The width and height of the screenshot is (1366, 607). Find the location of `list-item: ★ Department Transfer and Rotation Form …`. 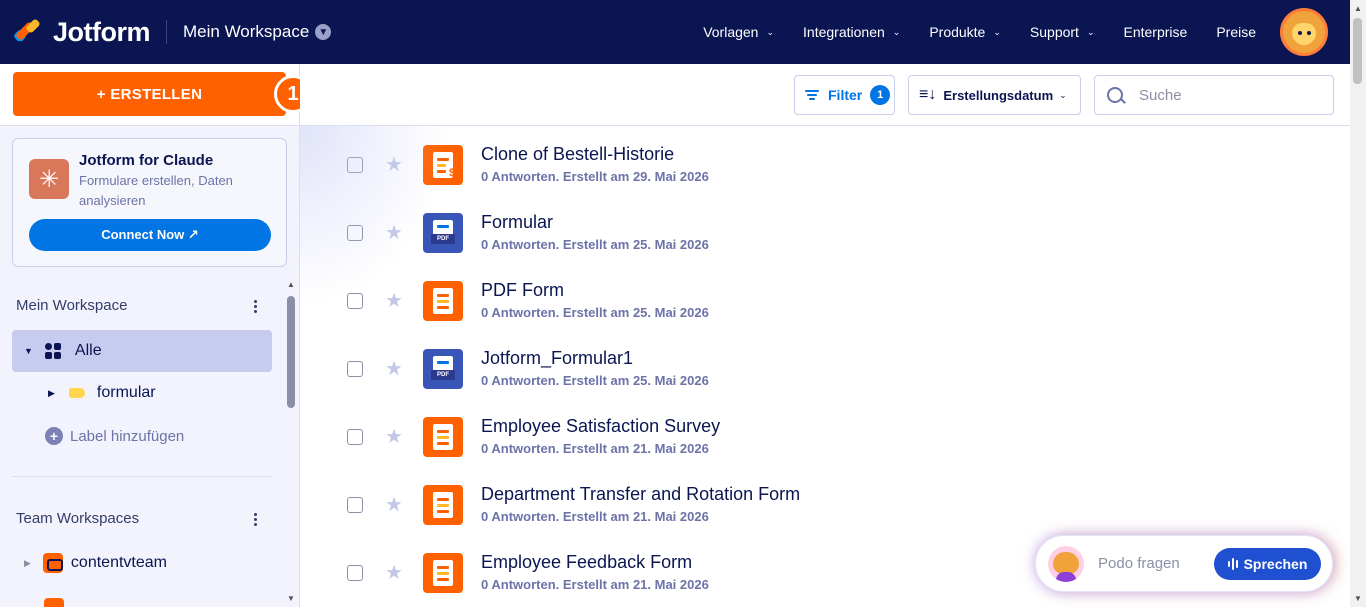

list-item: ★ Department Transfer and Rotation Form … is located at coordinates (825, 510).